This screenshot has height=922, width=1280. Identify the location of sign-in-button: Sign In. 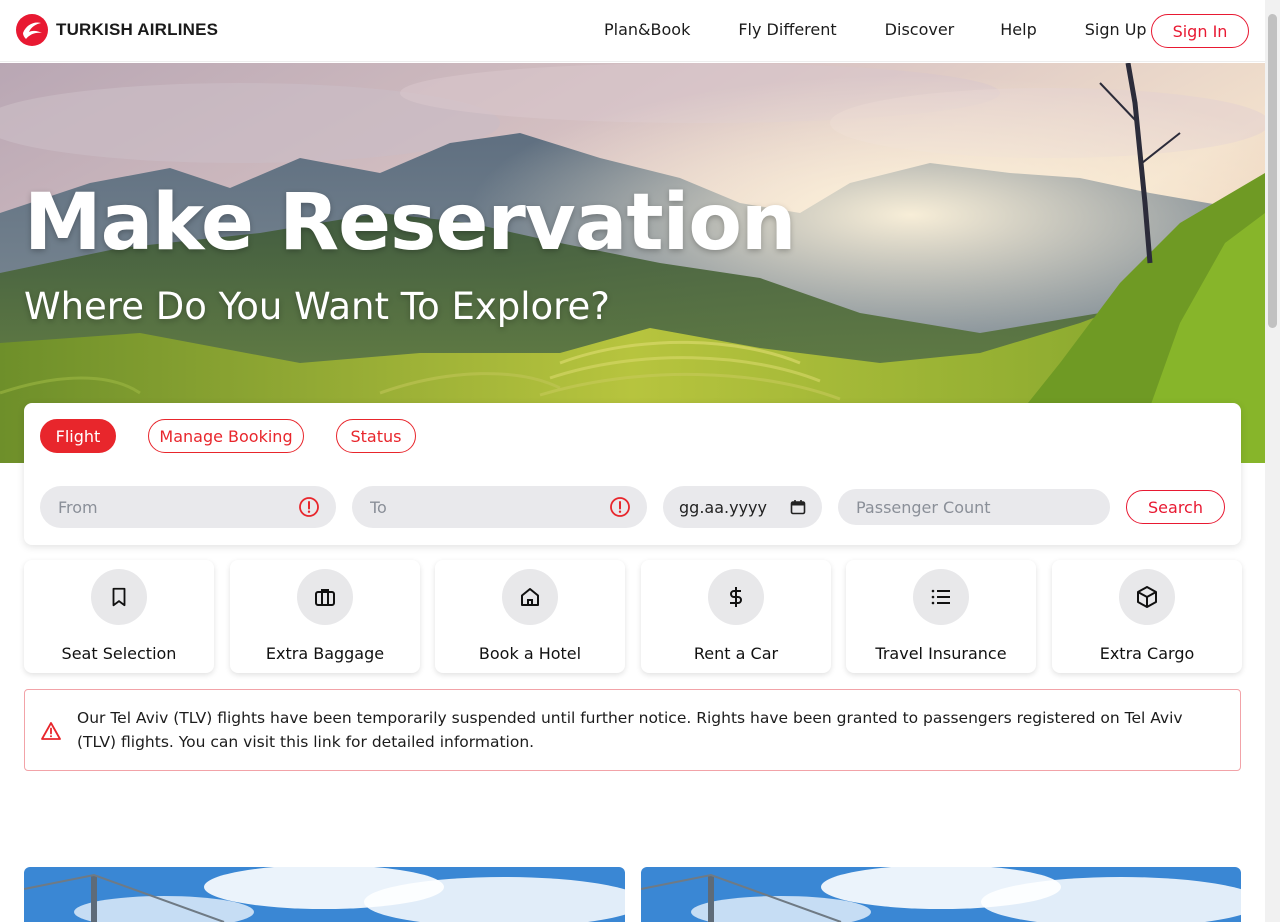
(1200, 31).